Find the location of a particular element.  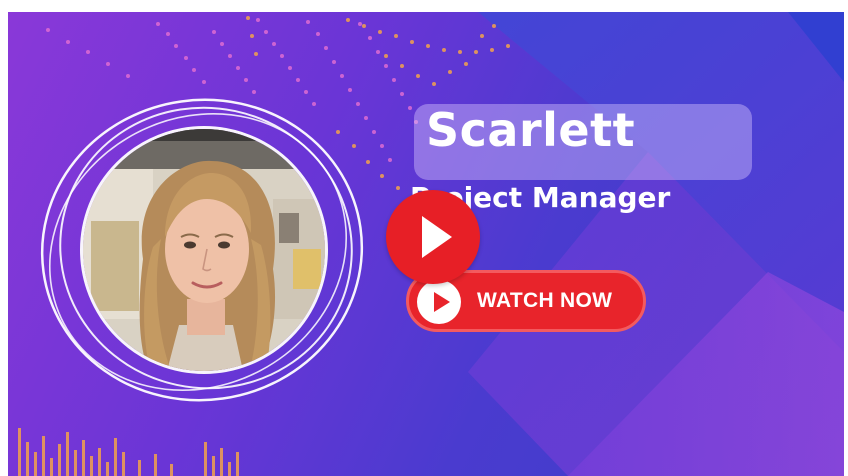

play-icon is located at coordinates (437, 237).